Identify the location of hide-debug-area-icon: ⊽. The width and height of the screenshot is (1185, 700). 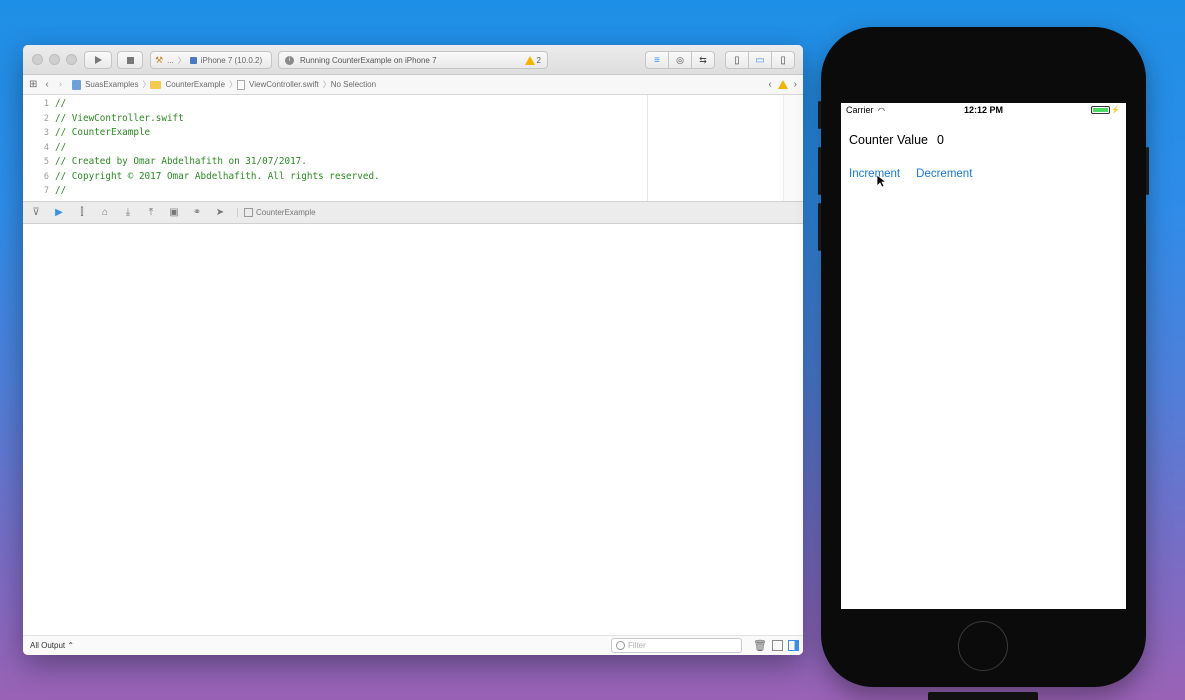
(36, 212).